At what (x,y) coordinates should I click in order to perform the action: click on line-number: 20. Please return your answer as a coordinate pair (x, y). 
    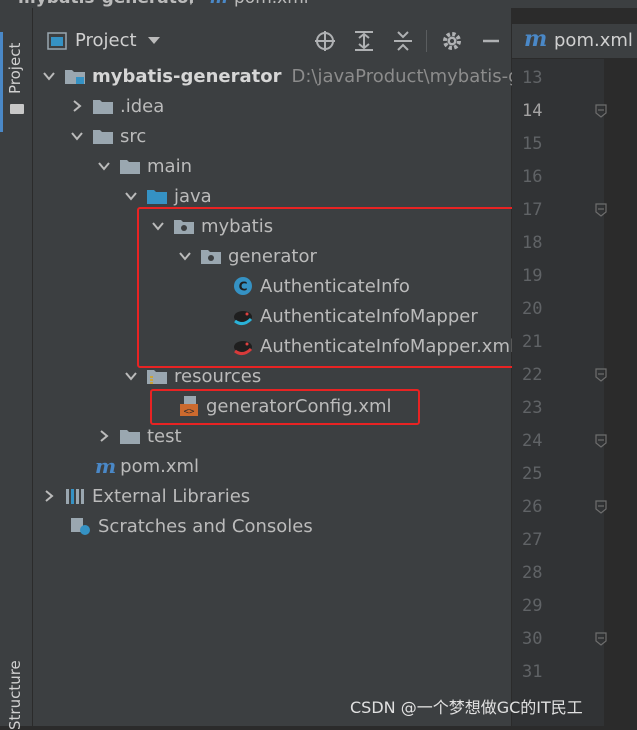
    Looking at the image, I should click on (532, 309).